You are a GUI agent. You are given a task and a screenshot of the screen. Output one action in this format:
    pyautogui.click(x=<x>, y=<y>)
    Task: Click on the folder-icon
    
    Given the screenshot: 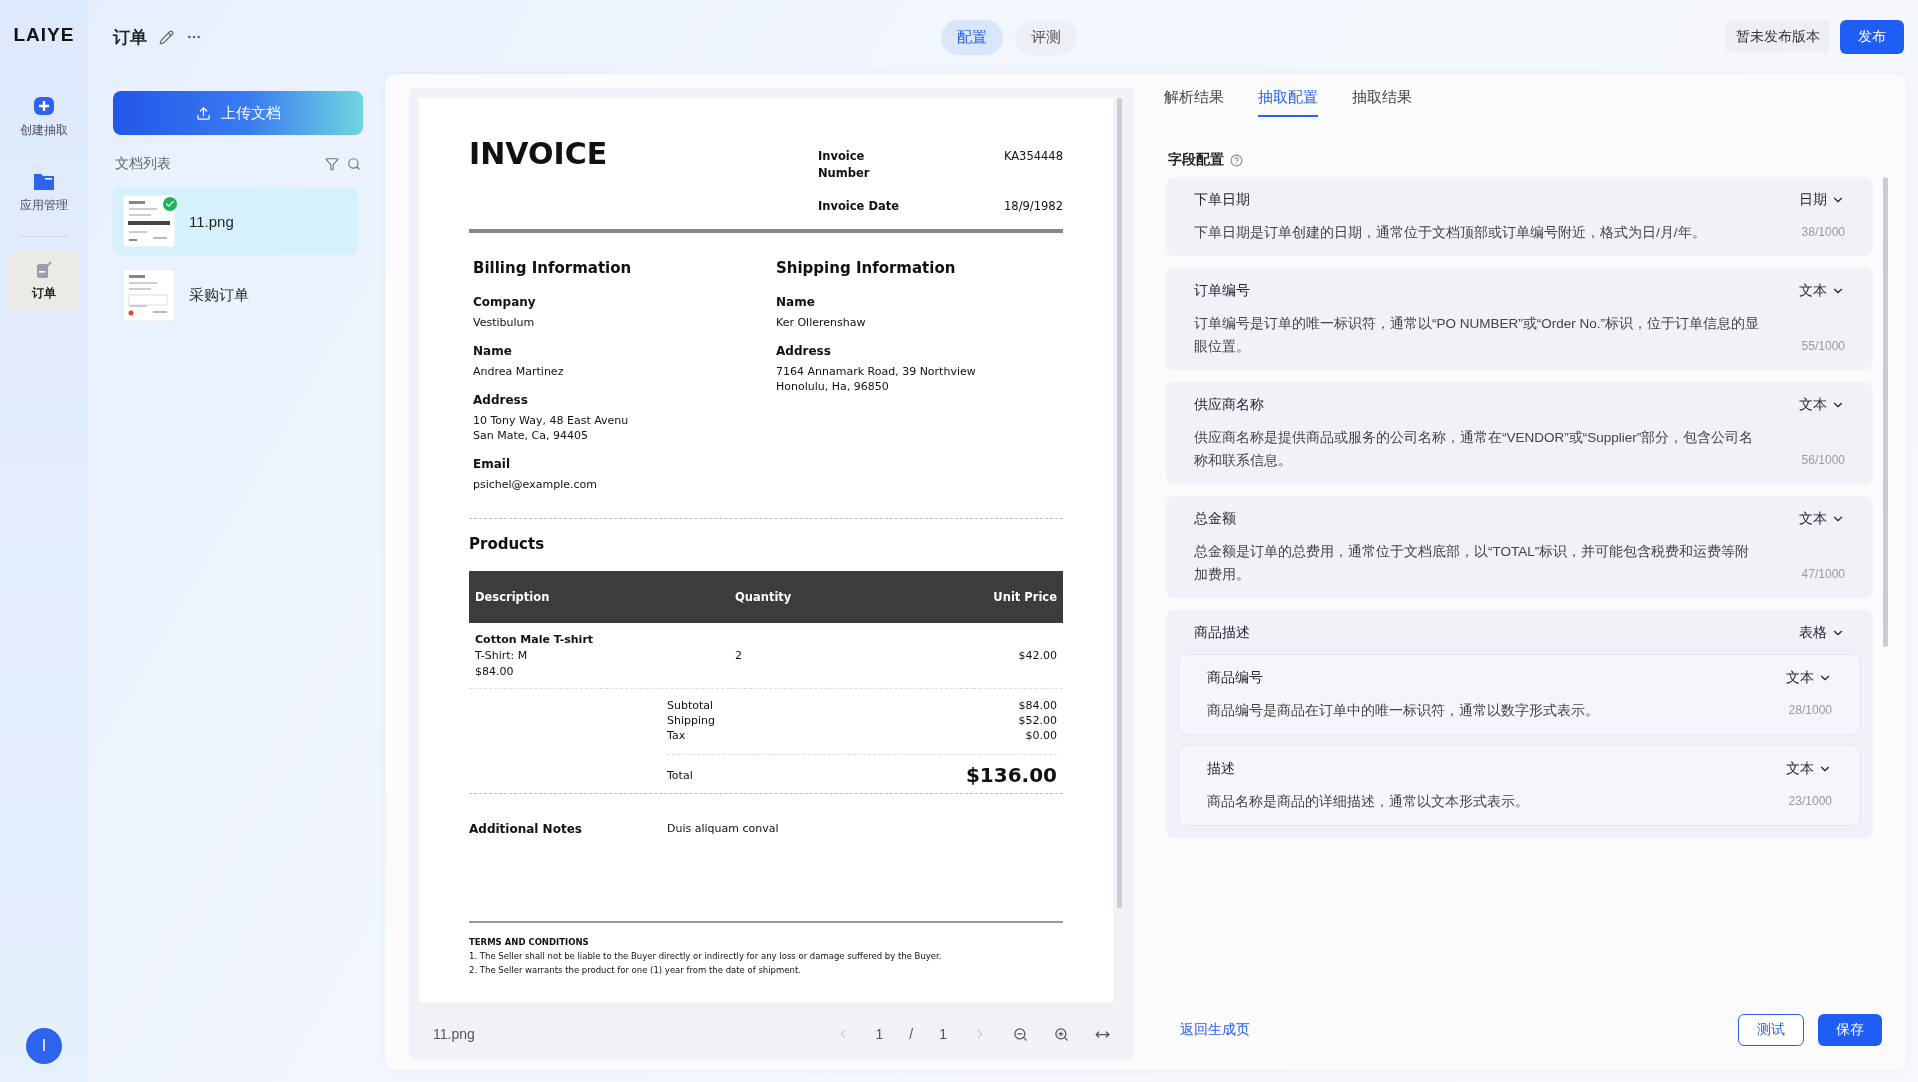 What is the action you would take?
    pyautogui.click(x=44, y=181)
    